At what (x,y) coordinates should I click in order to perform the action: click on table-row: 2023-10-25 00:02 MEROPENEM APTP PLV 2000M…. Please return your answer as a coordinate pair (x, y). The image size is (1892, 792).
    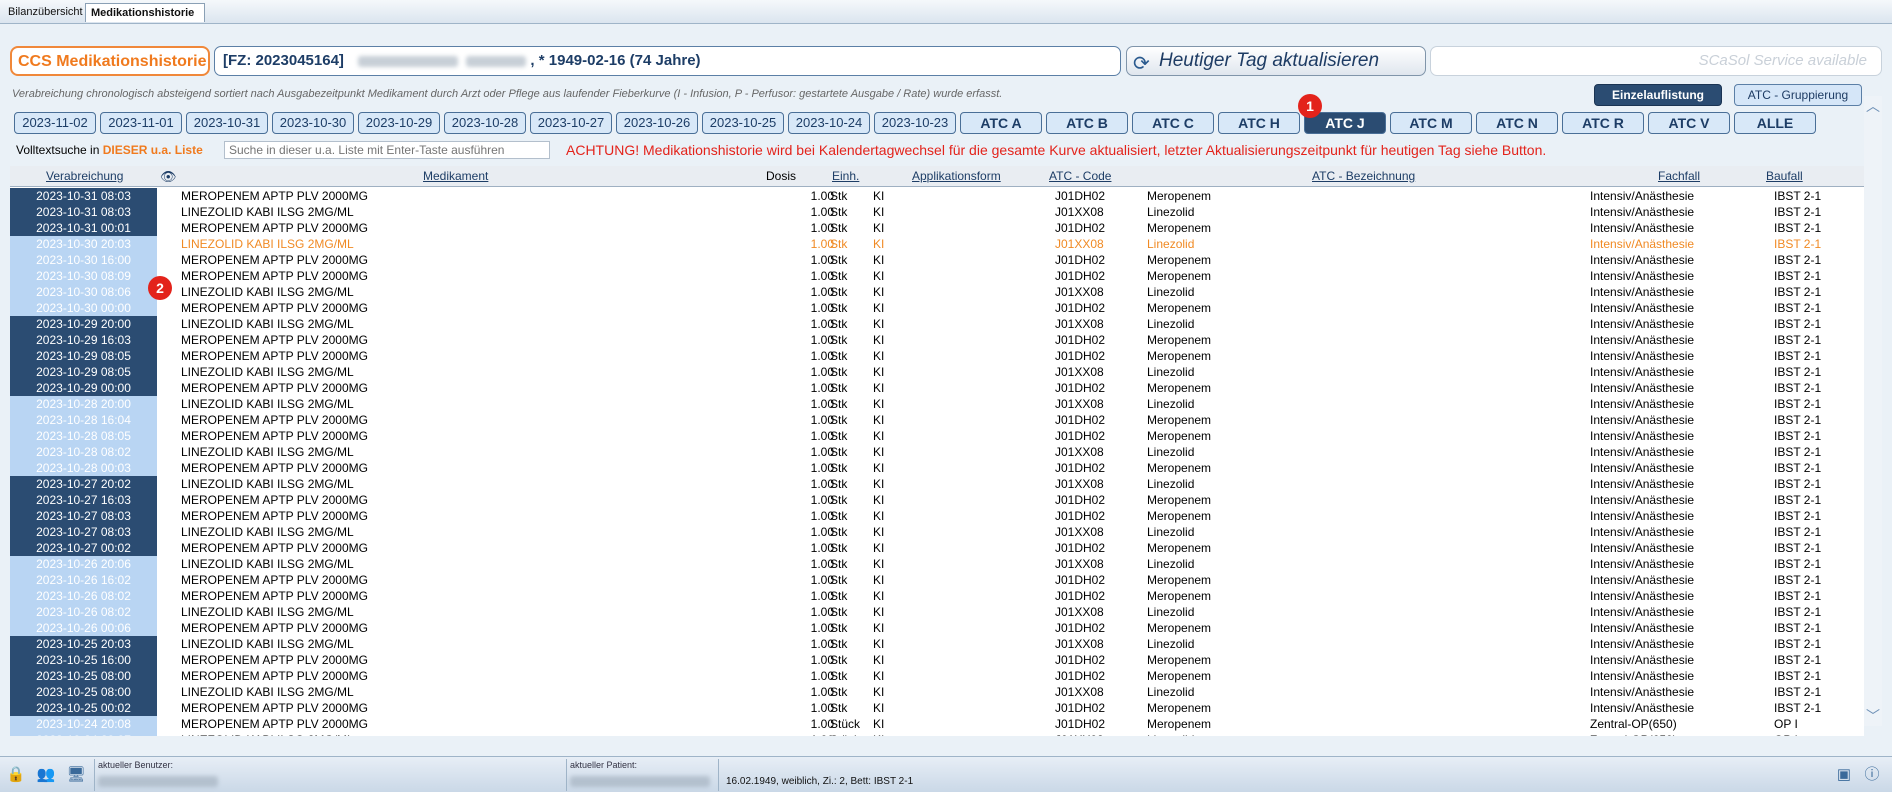
    Looking at the image, I should click on (937, 708).